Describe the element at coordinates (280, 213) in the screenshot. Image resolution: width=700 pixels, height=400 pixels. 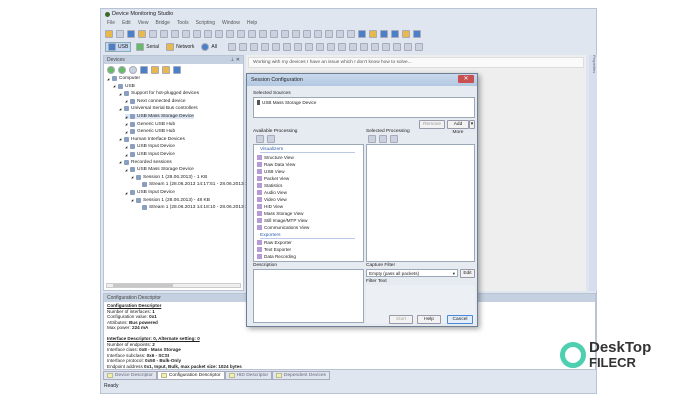
I see `processing-item: Mass Storage View` at that location.